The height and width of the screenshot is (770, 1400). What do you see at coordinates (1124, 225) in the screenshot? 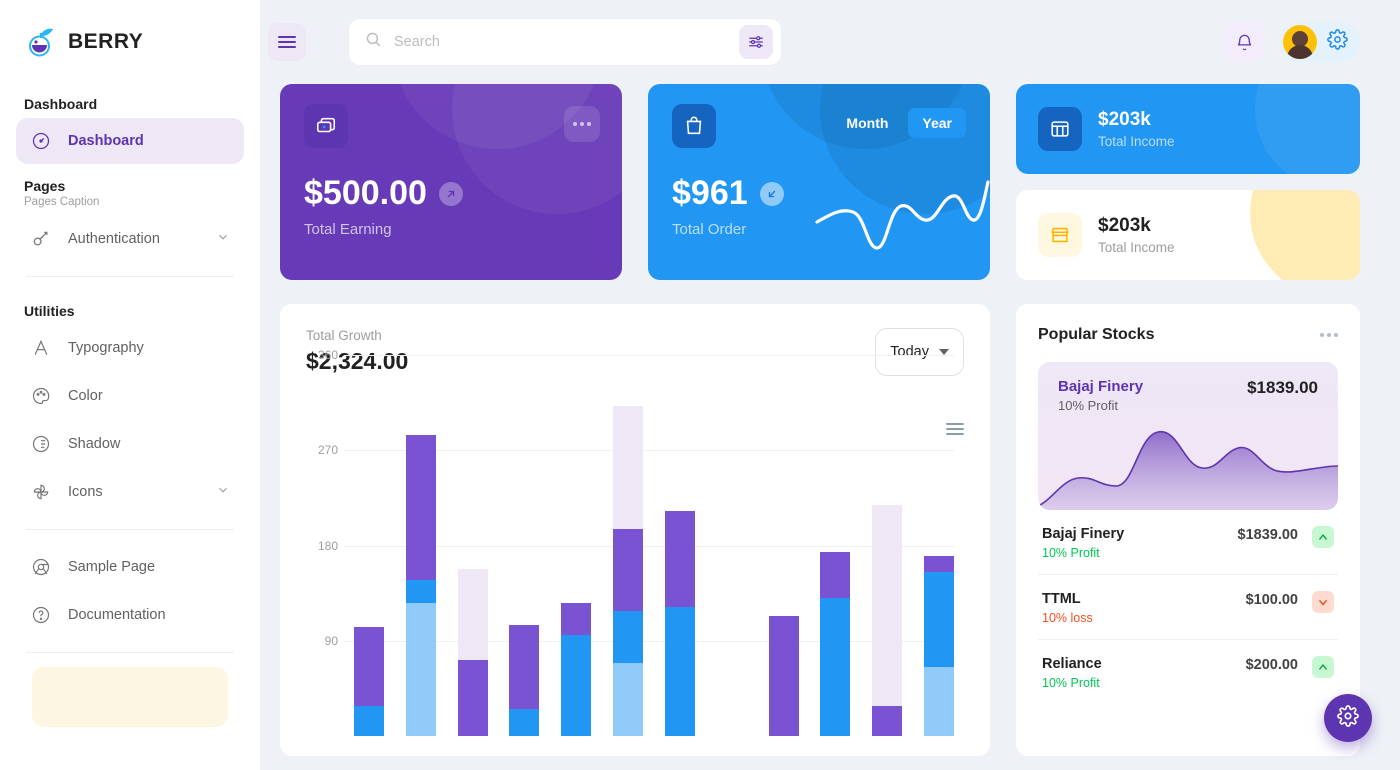
I see `mini-card-value: $203k` at bounding box center [1124, 225].